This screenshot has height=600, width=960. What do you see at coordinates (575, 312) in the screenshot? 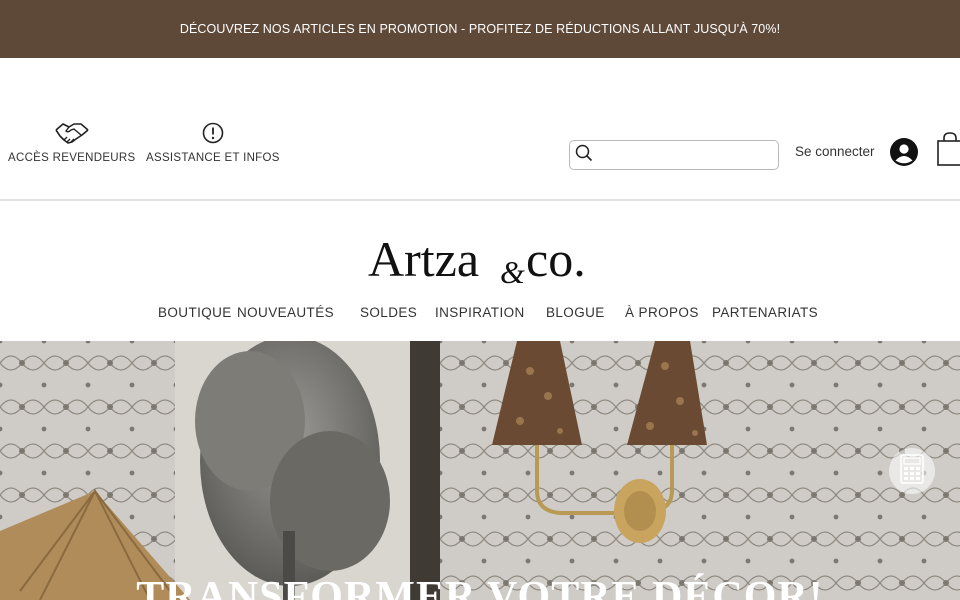
I see `nav-item-blogue: BLOGUE` at bounding box center [575, 312].